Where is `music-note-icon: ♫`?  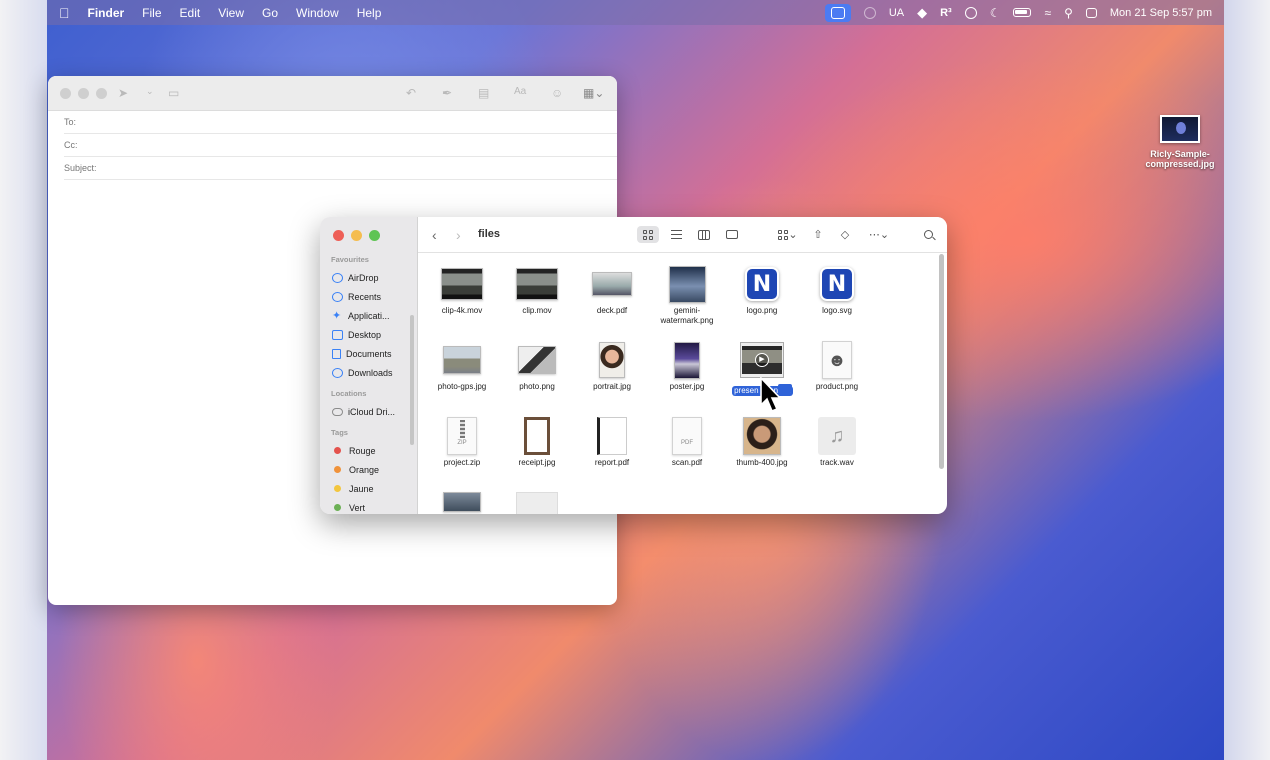 music-note-icon: ♫ is located at coordinates (837, 436).